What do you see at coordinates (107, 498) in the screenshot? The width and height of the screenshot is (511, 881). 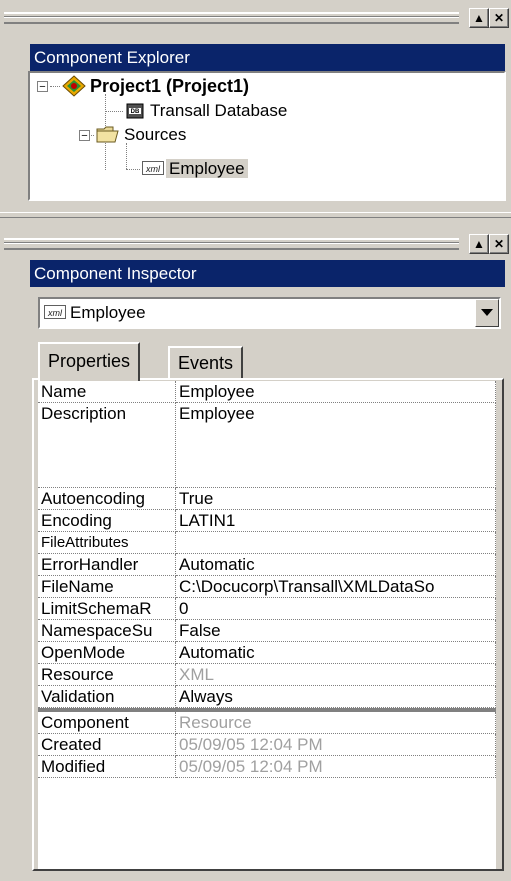 I see `property-name: Autoencoding` at bounding box center [107, 498].